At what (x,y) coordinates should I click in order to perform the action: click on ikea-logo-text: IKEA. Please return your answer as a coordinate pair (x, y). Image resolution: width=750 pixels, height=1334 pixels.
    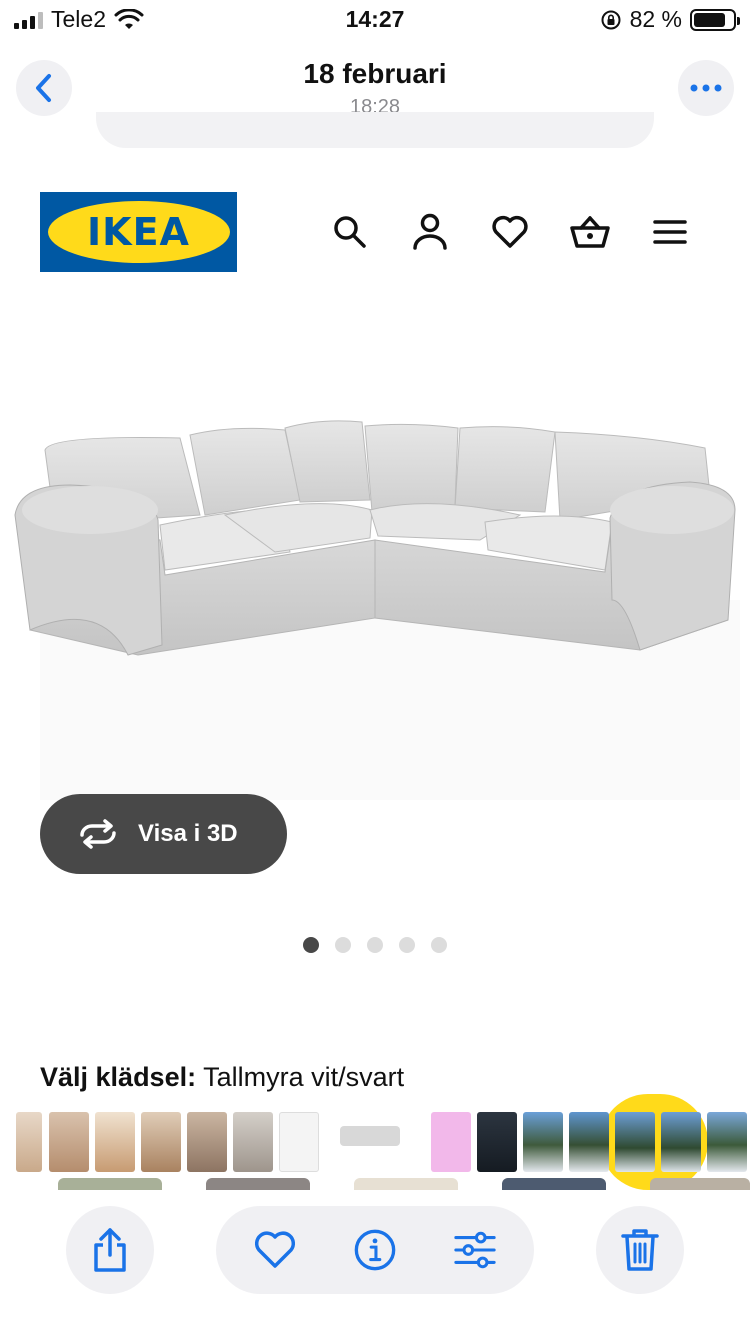
    Looking at the image, I should click on (138, 232).